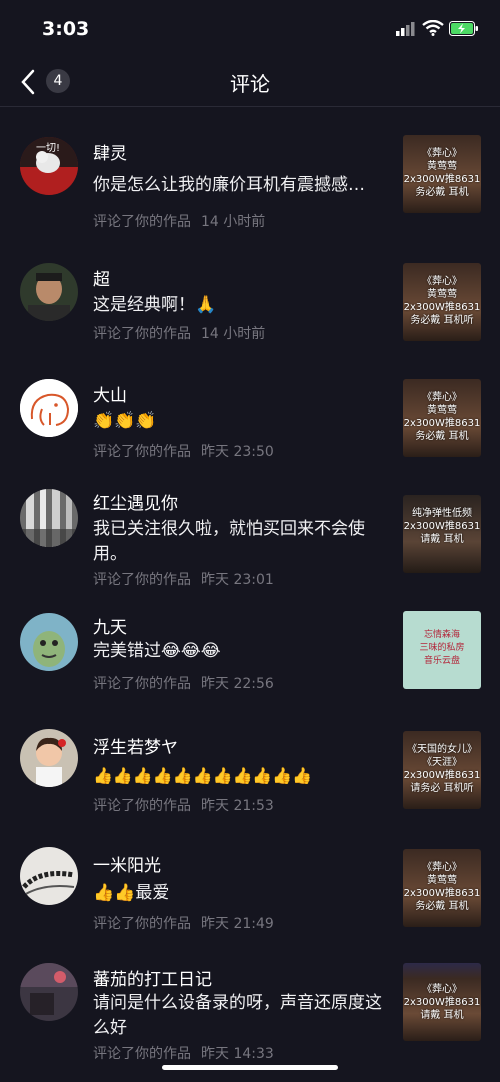 The width and height of the screenshot is (500, 1082). I want to click on thumbnail-caption: 纯净弹性低频 2x300W推8631 请戴 耳机, so click(442, 526).